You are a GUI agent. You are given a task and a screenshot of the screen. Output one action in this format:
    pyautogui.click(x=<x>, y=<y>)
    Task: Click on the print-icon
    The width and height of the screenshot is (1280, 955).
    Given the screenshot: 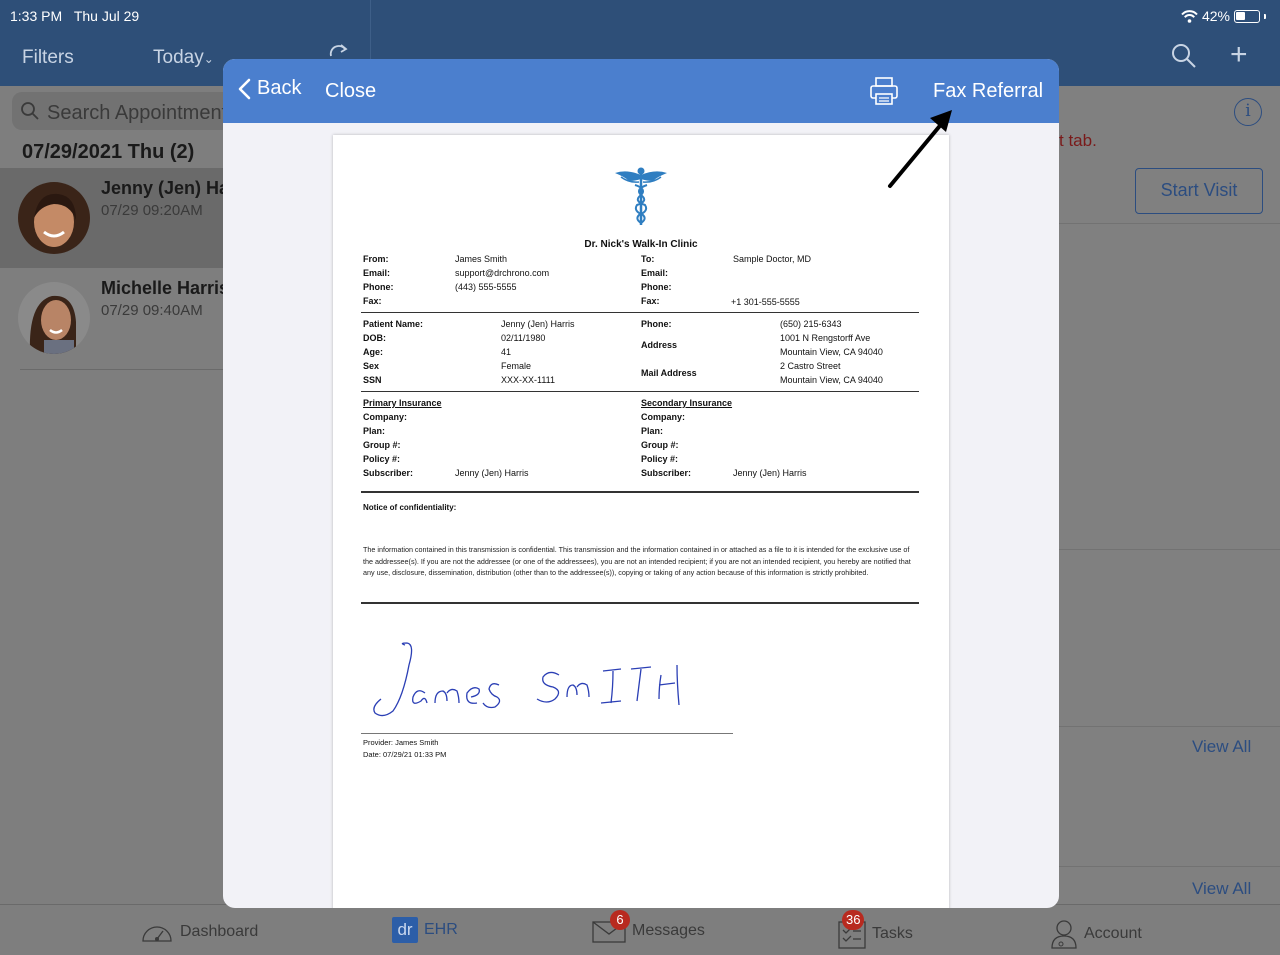 What is the action you would take?
    pyautogui.click(x=884, y=91)
    